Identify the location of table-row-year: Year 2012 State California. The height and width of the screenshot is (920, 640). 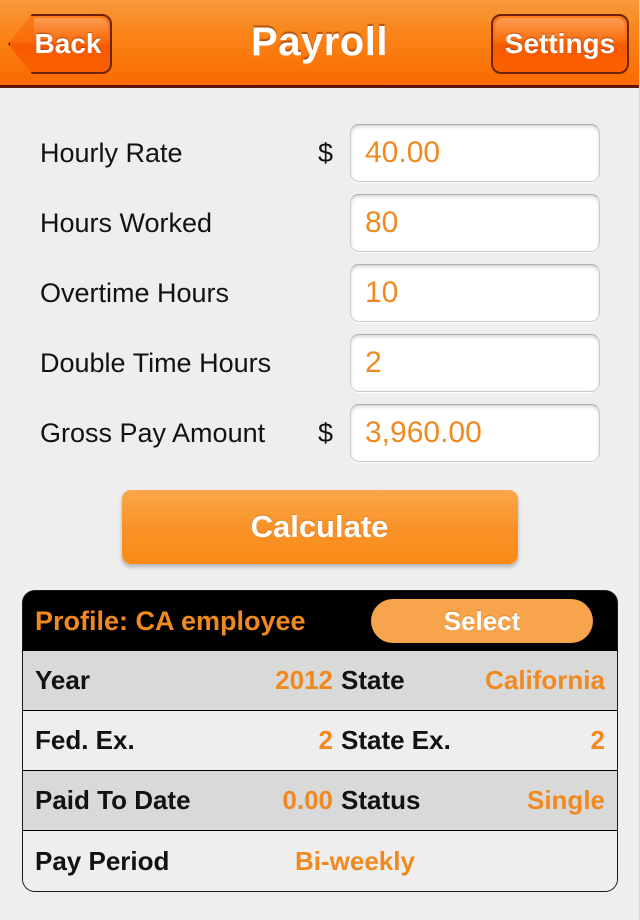
(320, 681).